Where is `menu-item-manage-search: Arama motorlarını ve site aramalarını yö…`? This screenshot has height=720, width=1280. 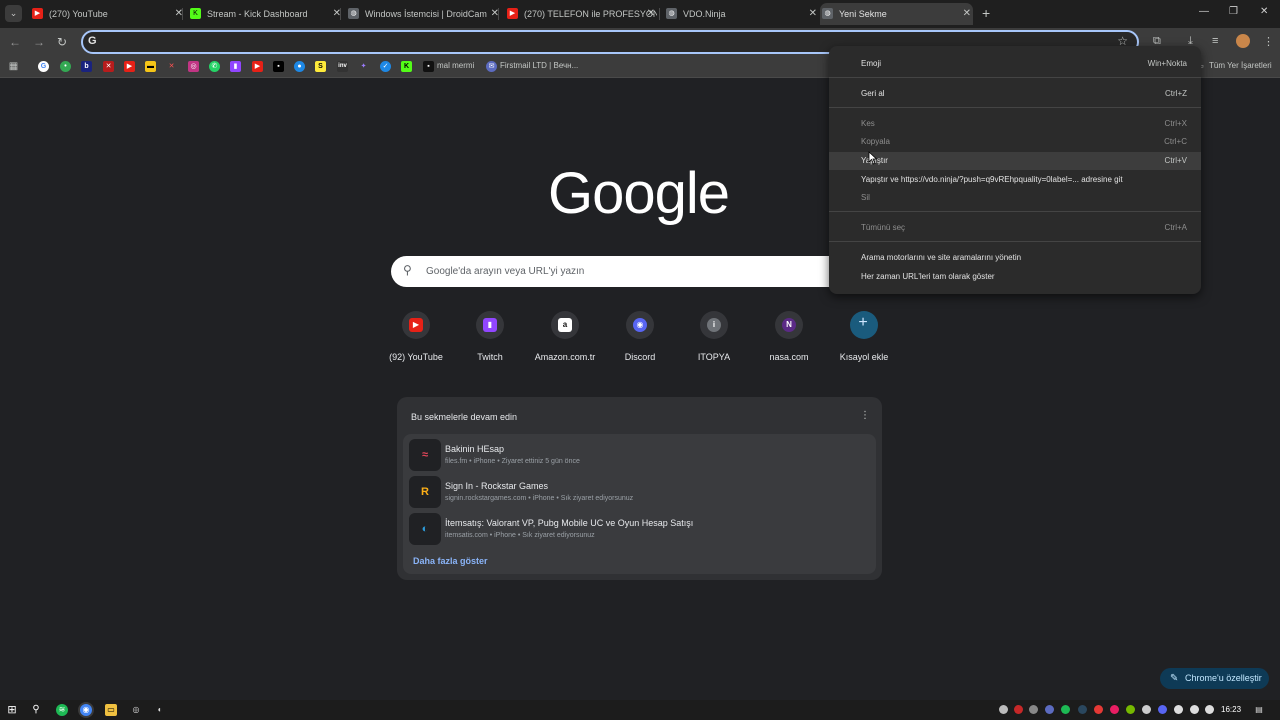
menu-item-manage-search: Arama motorlarını ve site aramalarını yö… is located at coordinates (1015, 258).